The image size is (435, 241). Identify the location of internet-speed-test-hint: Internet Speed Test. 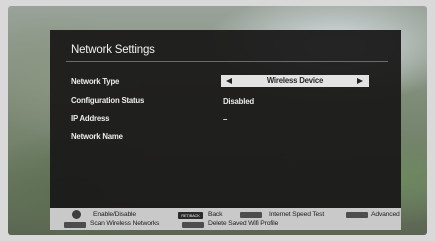
(296, 214).